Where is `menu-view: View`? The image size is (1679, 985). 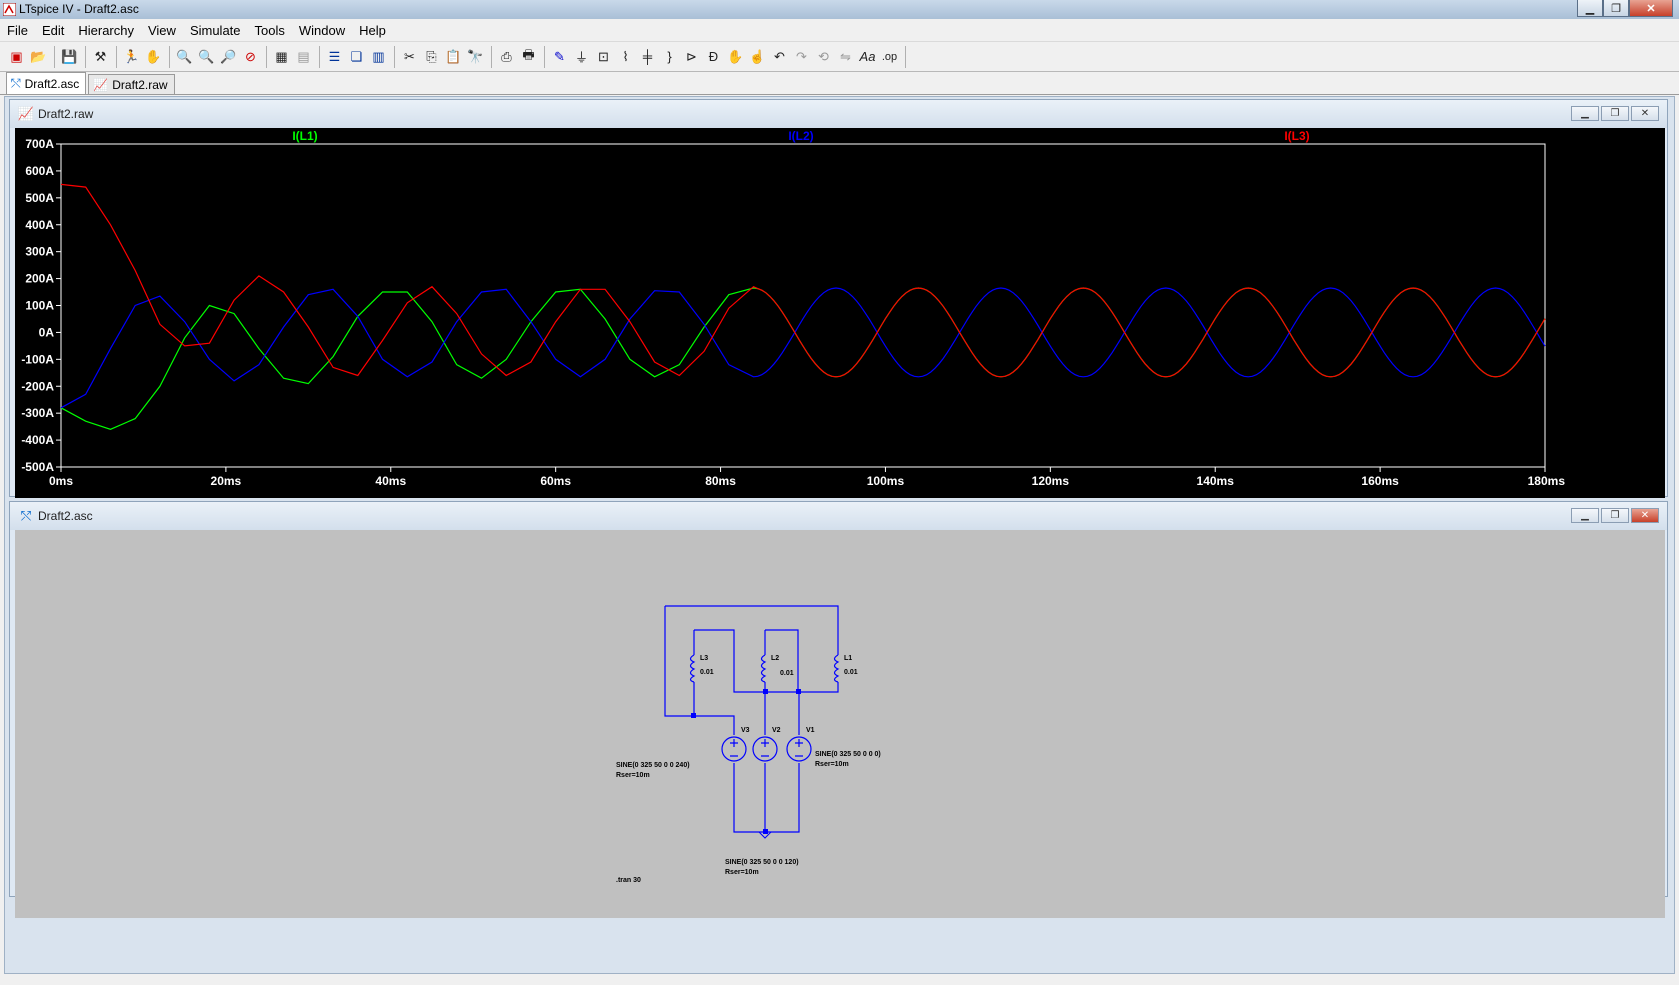 menu-view: View is located at coordinates (162, 30).